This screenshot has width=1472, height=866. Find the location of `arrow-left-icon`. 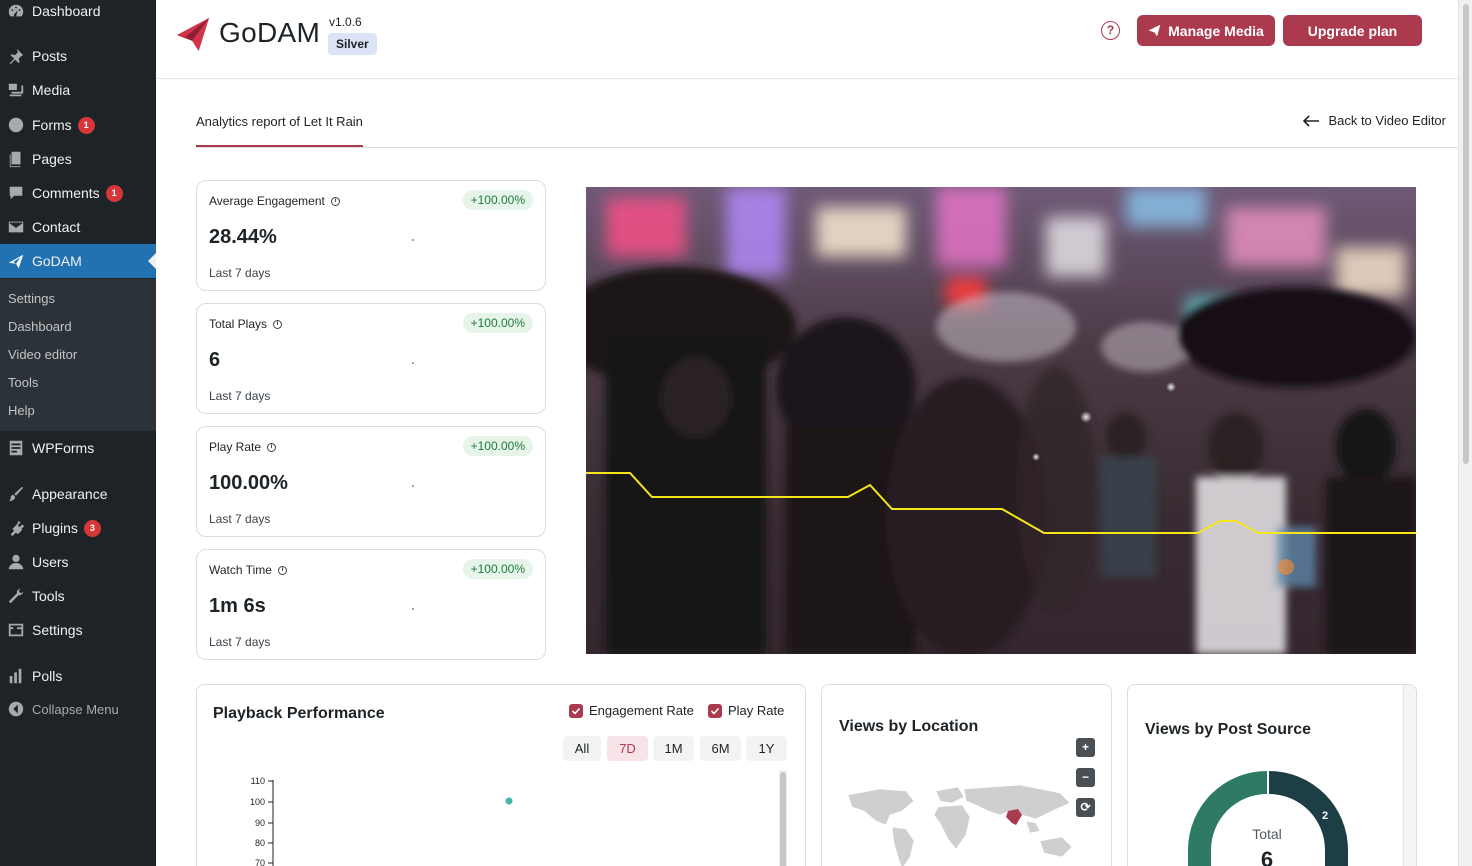

arrow-left-icon is located at coordinates (1311, 120).